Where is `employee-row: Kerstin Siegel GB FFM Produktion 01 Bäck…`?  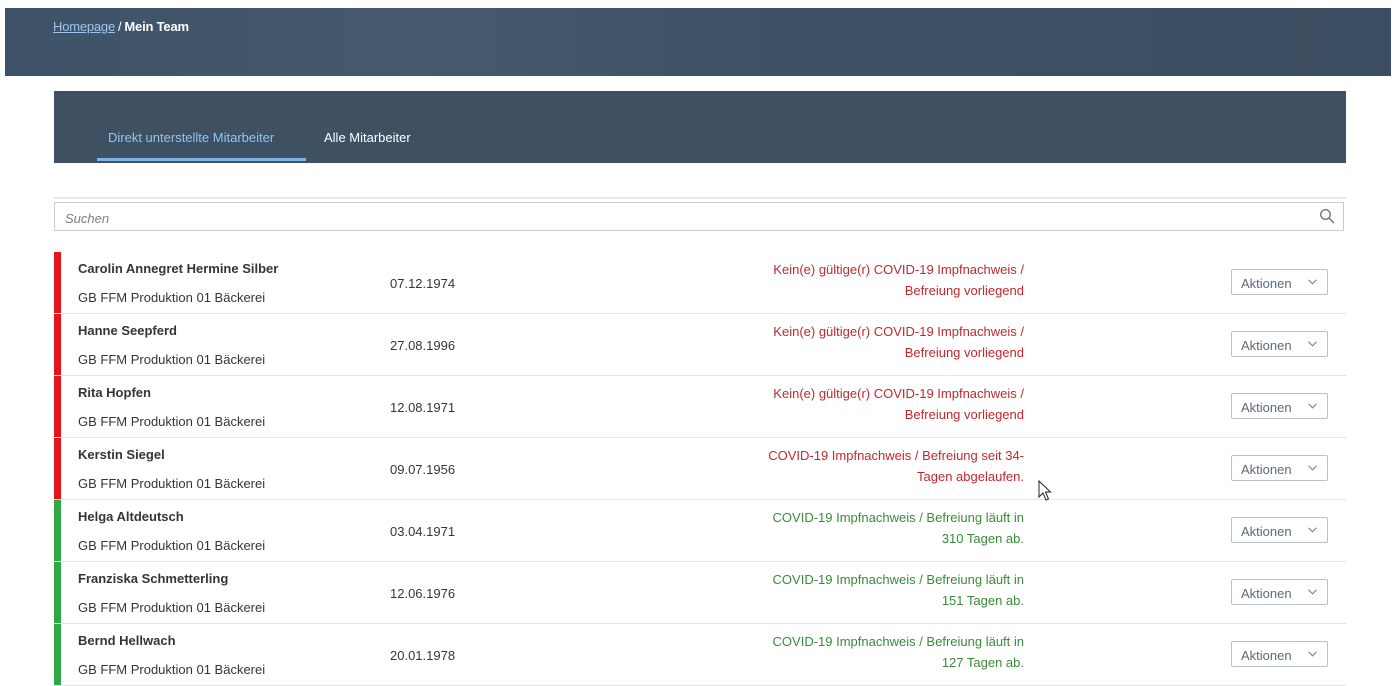
employee-row: Kerstin Siegel GB FFM Produktion 01 Bäck… is located at coordinates (700, 469).